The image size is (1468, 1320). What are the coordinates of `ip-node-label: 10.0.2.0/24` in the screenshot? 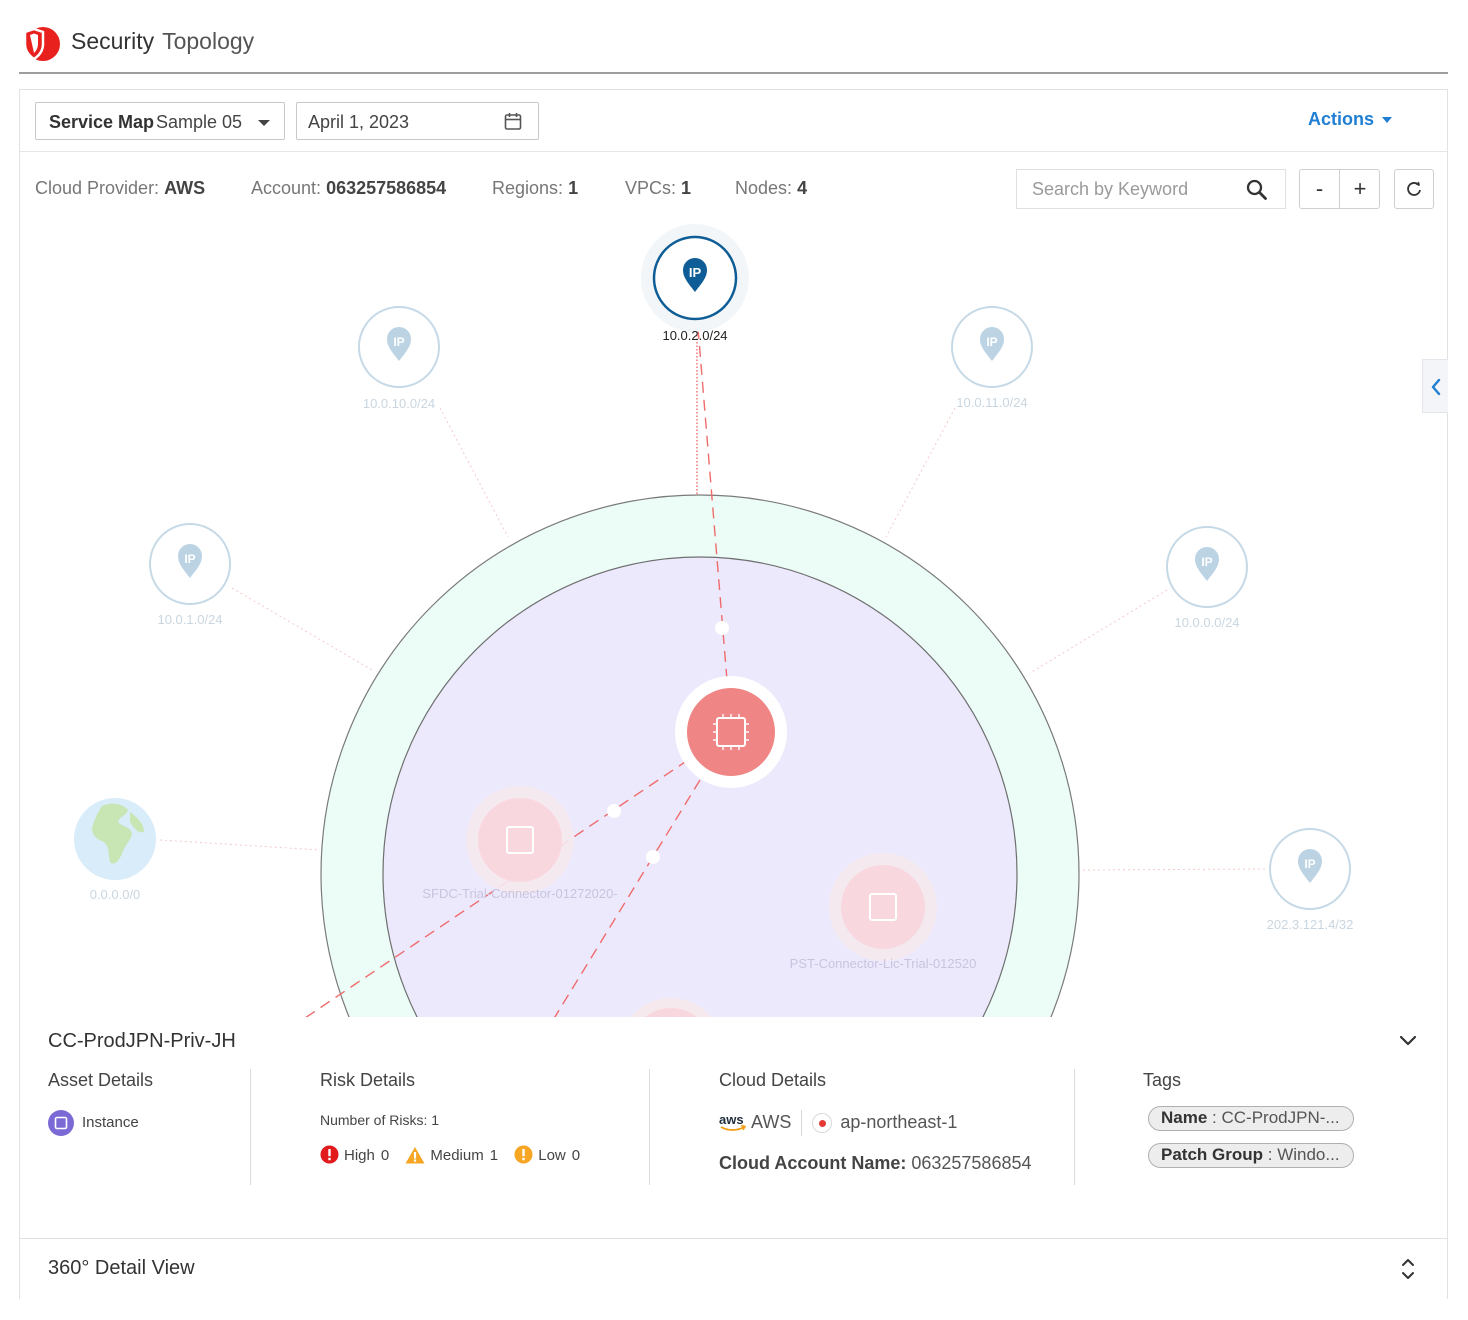 It's located at (694, 335).